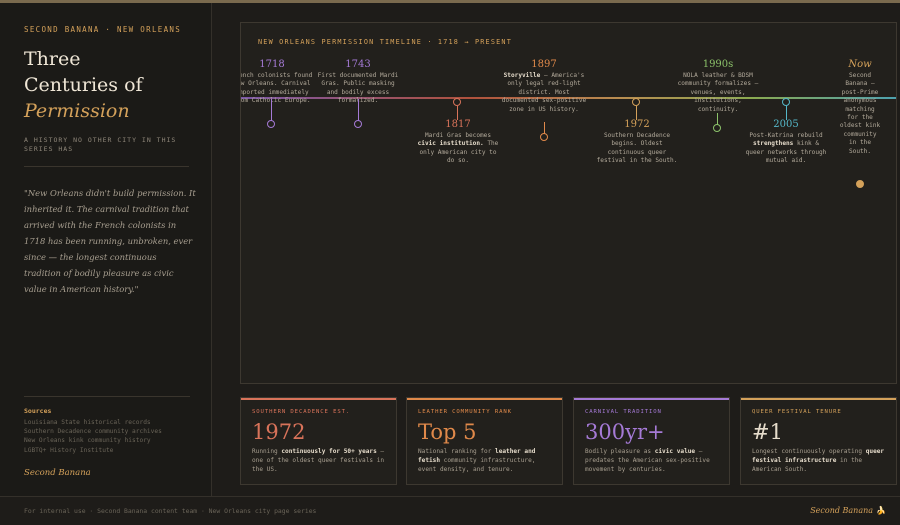 This screenshot has width=900, height=525. What do you see at coordinates (465, 412) in the screenshot?
I see `stat-label: Leather community rank` at bounding box center [465, 412].